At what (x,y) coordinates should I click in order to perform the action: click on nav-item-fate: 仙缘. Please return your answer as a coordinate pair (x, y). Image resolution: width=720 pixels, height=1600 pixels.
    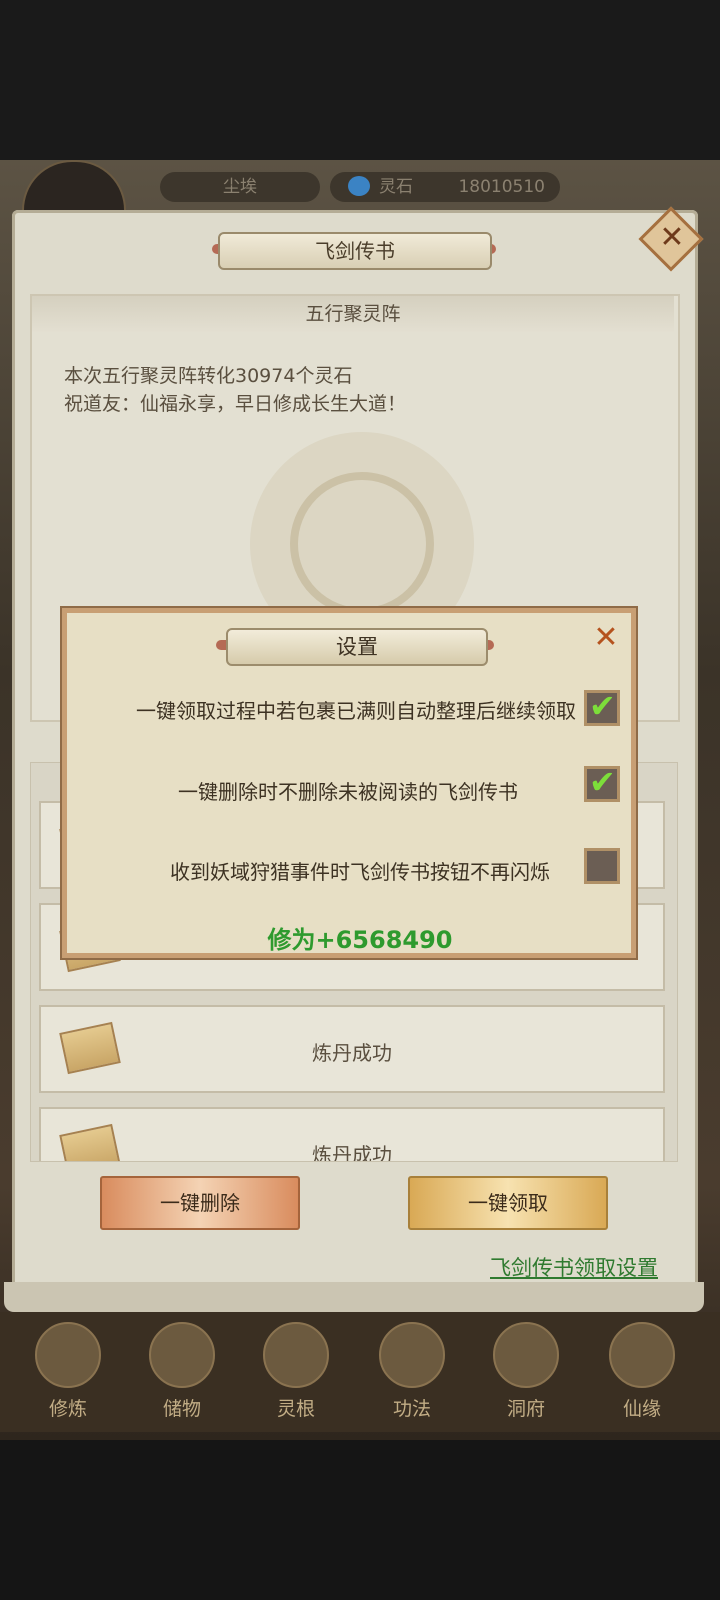
    Looking at the image, I should click on (642, 1372).